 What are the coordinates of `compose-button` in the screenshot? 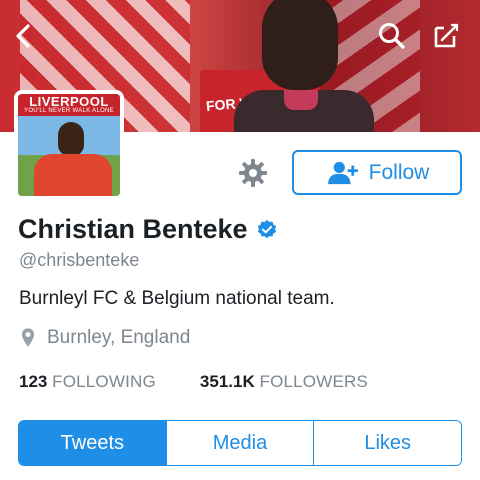 It's located at (446, 36).